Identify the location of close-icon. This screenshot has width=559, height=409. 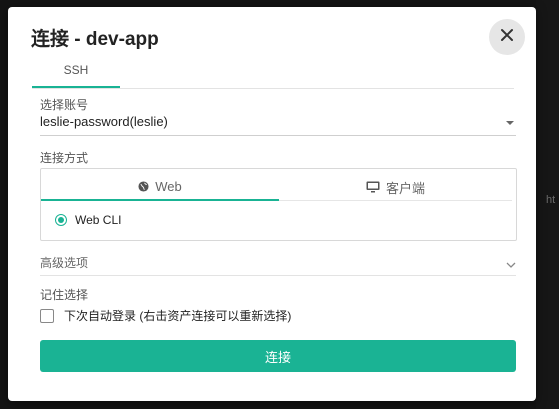
(507, 37).